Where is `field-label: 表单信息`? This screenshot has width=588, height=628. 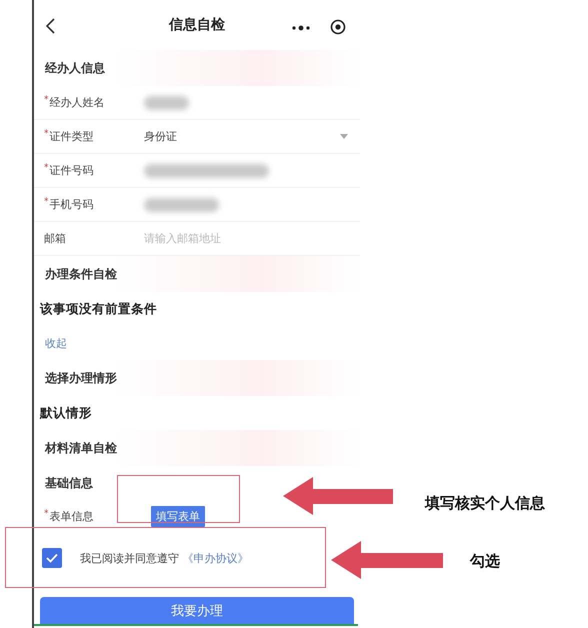
field-label: 表单信息 is located at coordinates (72, 516).